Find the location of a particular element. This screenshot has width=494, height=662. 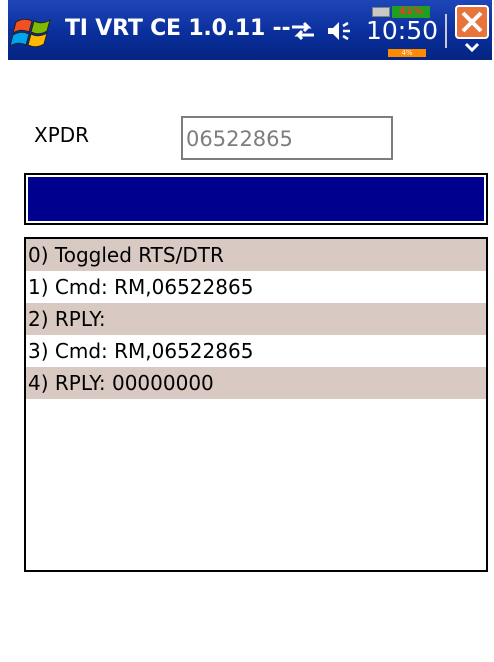

windows-flag-icon is located at coordinates (30, 33).